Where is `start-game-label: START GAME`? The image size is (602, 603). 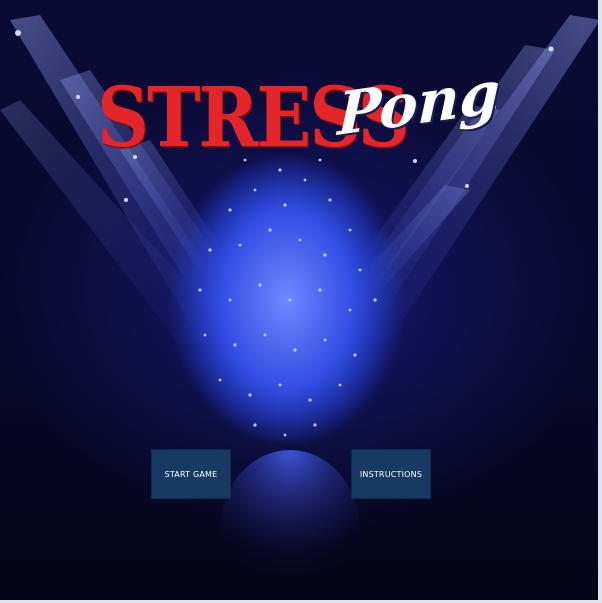 start-game-label: START GAME is located at coordinates (191, 474).